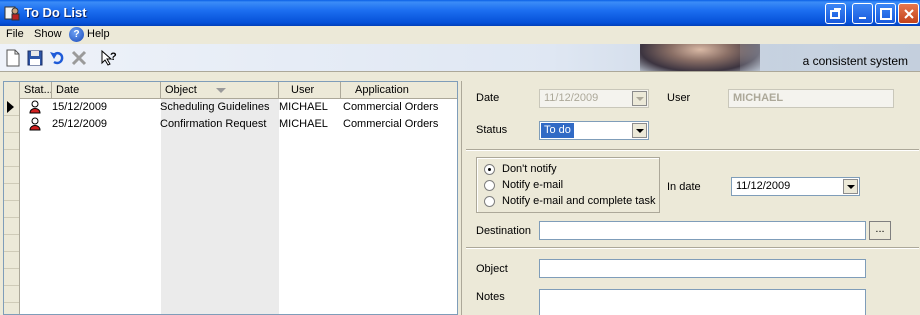 Image resolution: width=920 pixels, height=315 pixels. Describe the element at coordinates (702, 268) in the screenshot. I see `object-field` at that location.